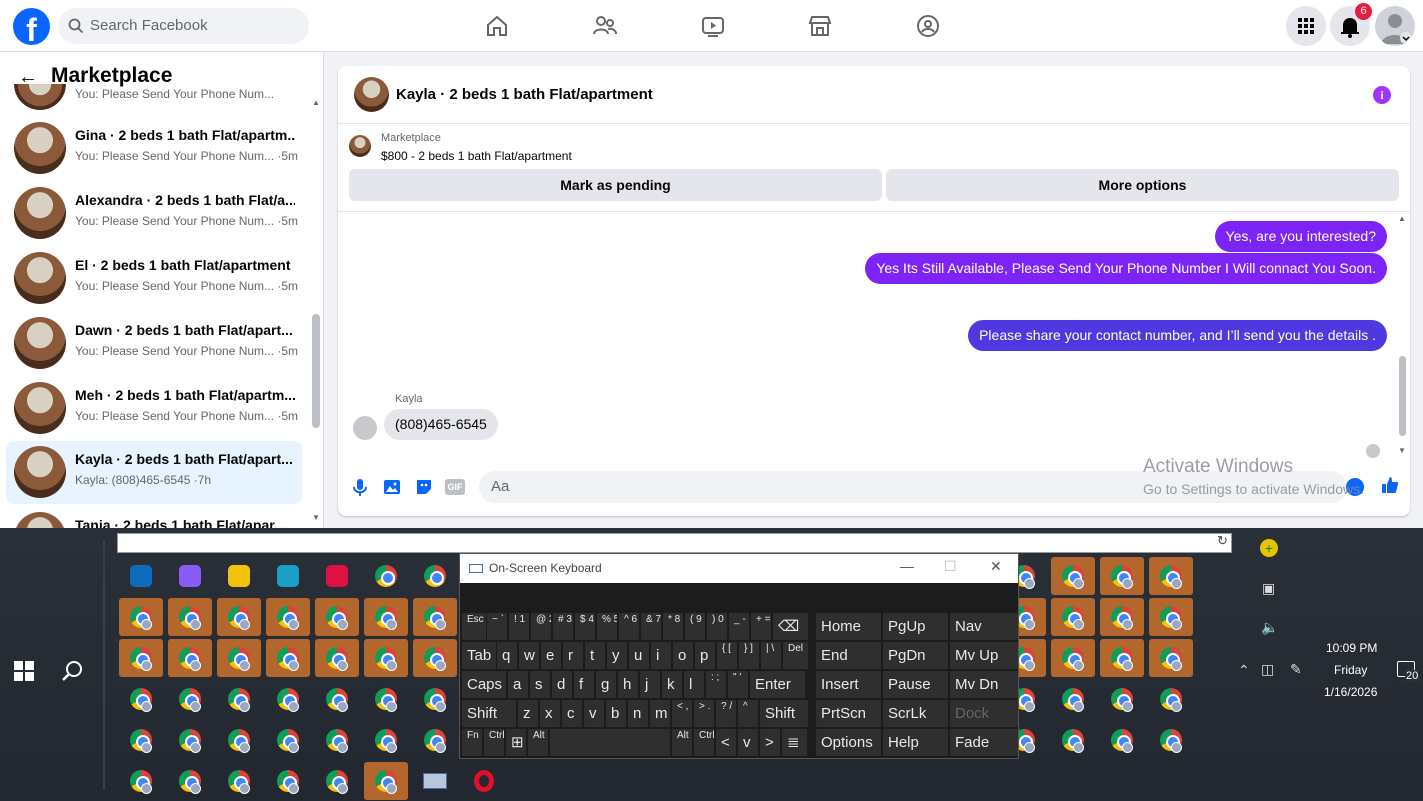 The width and height of the screenshot is (1423, 801). What do you see at coordinates (683, 655) in the screenshot?
I see `osk-key: o` at bounding box center [683, 655].